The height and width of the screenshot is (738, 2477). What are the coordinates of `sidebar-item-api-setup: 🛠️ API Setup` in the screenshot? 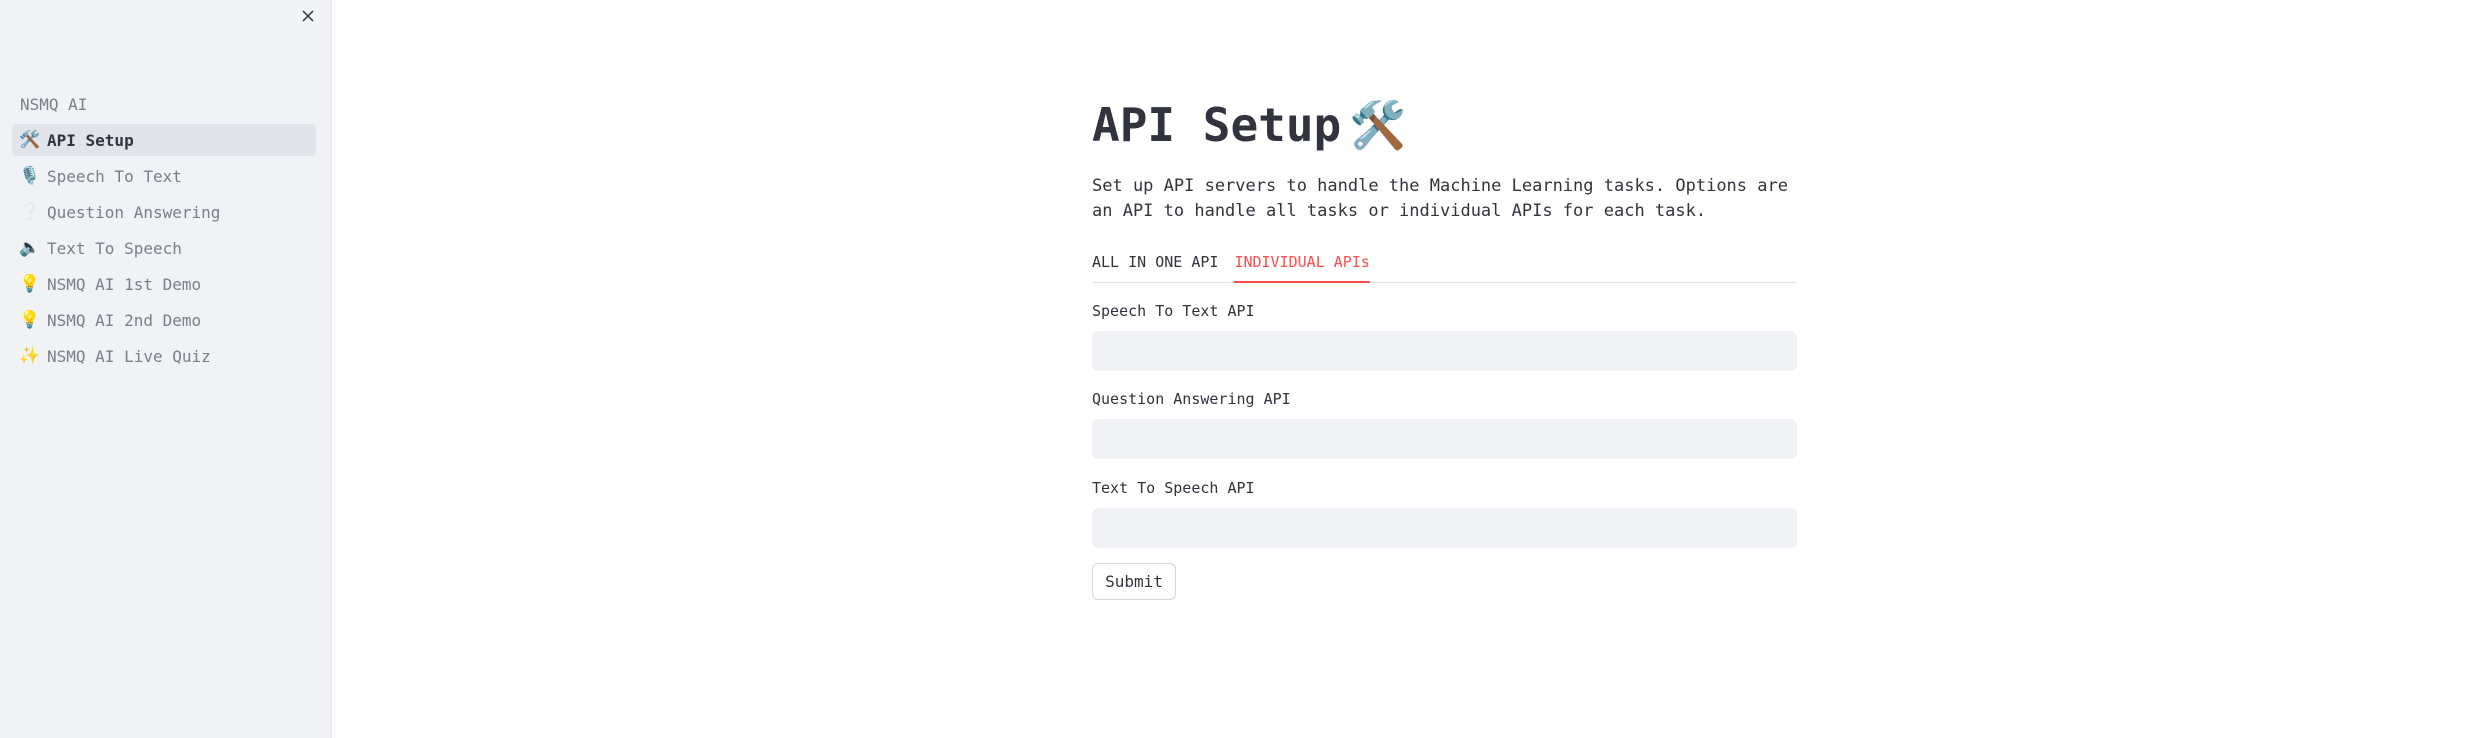 It's located at (164, 140).